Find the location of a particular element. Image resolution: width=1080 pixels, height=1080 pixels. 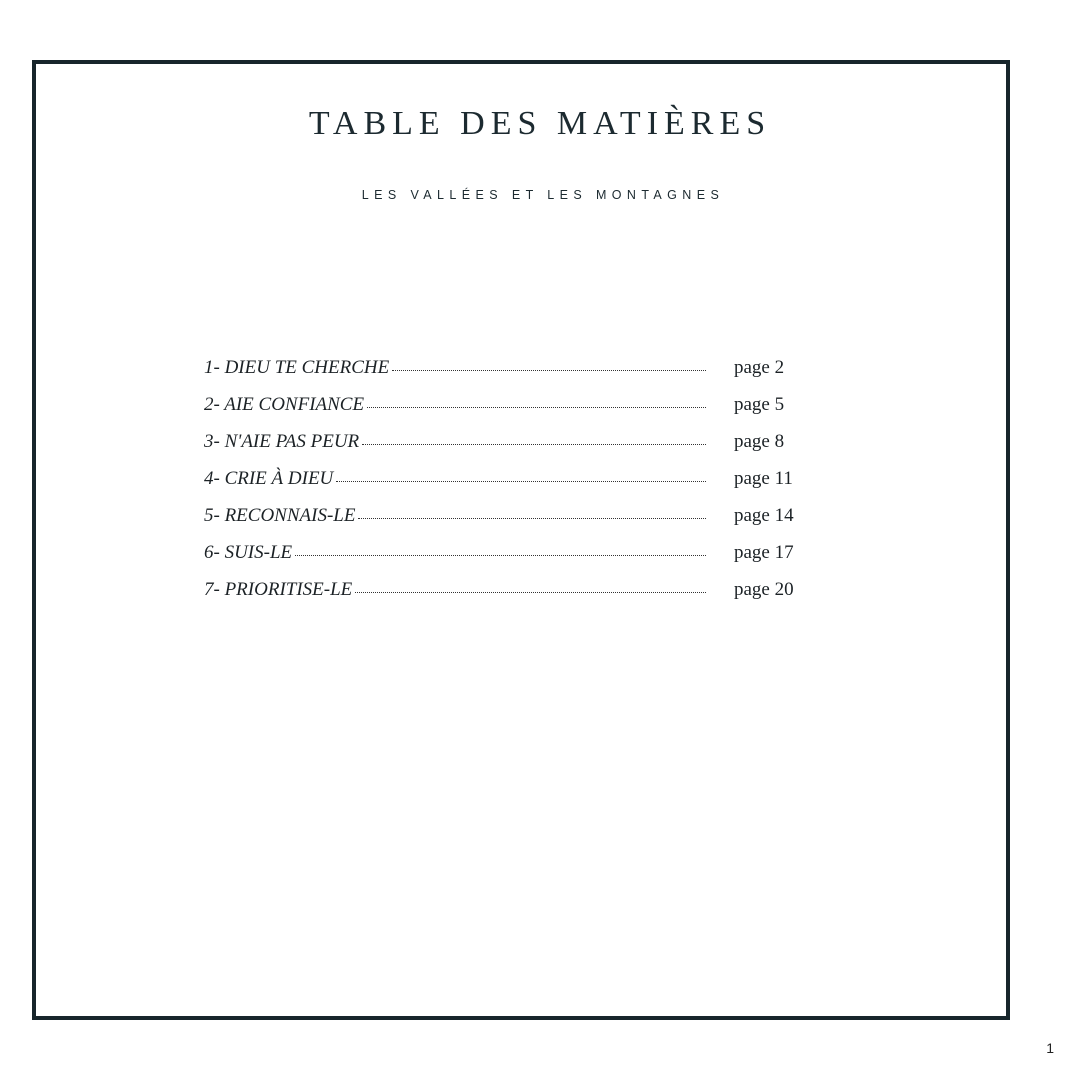

toc-entry-title: 7- PRIORITISE-LE is located at coordinates (278, 589).